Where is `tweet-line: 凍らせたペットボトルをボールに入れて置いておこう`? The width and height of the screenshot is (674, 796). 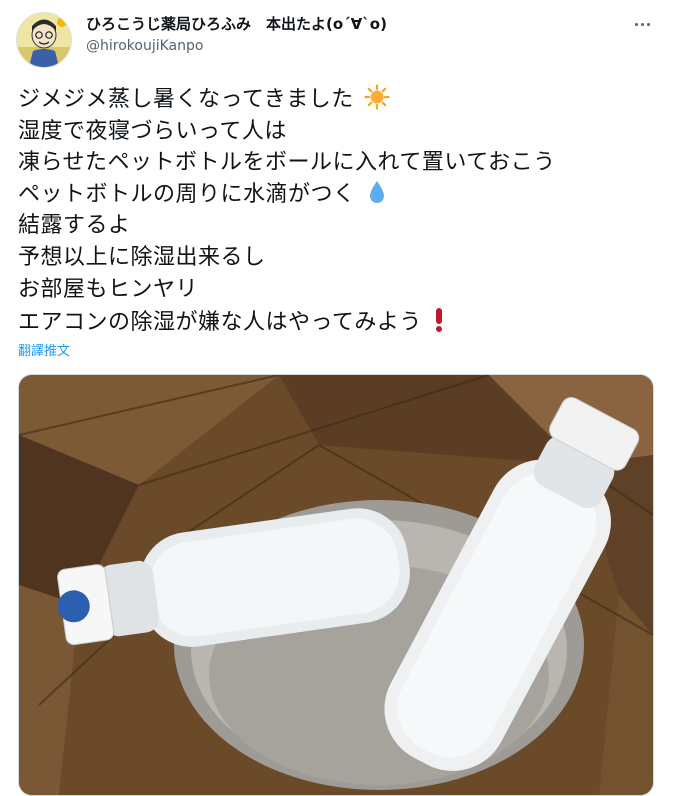
tweet-line: 凍らせたペットボトルをボールに入れて置いておこう is located at coordinates (287, 163).